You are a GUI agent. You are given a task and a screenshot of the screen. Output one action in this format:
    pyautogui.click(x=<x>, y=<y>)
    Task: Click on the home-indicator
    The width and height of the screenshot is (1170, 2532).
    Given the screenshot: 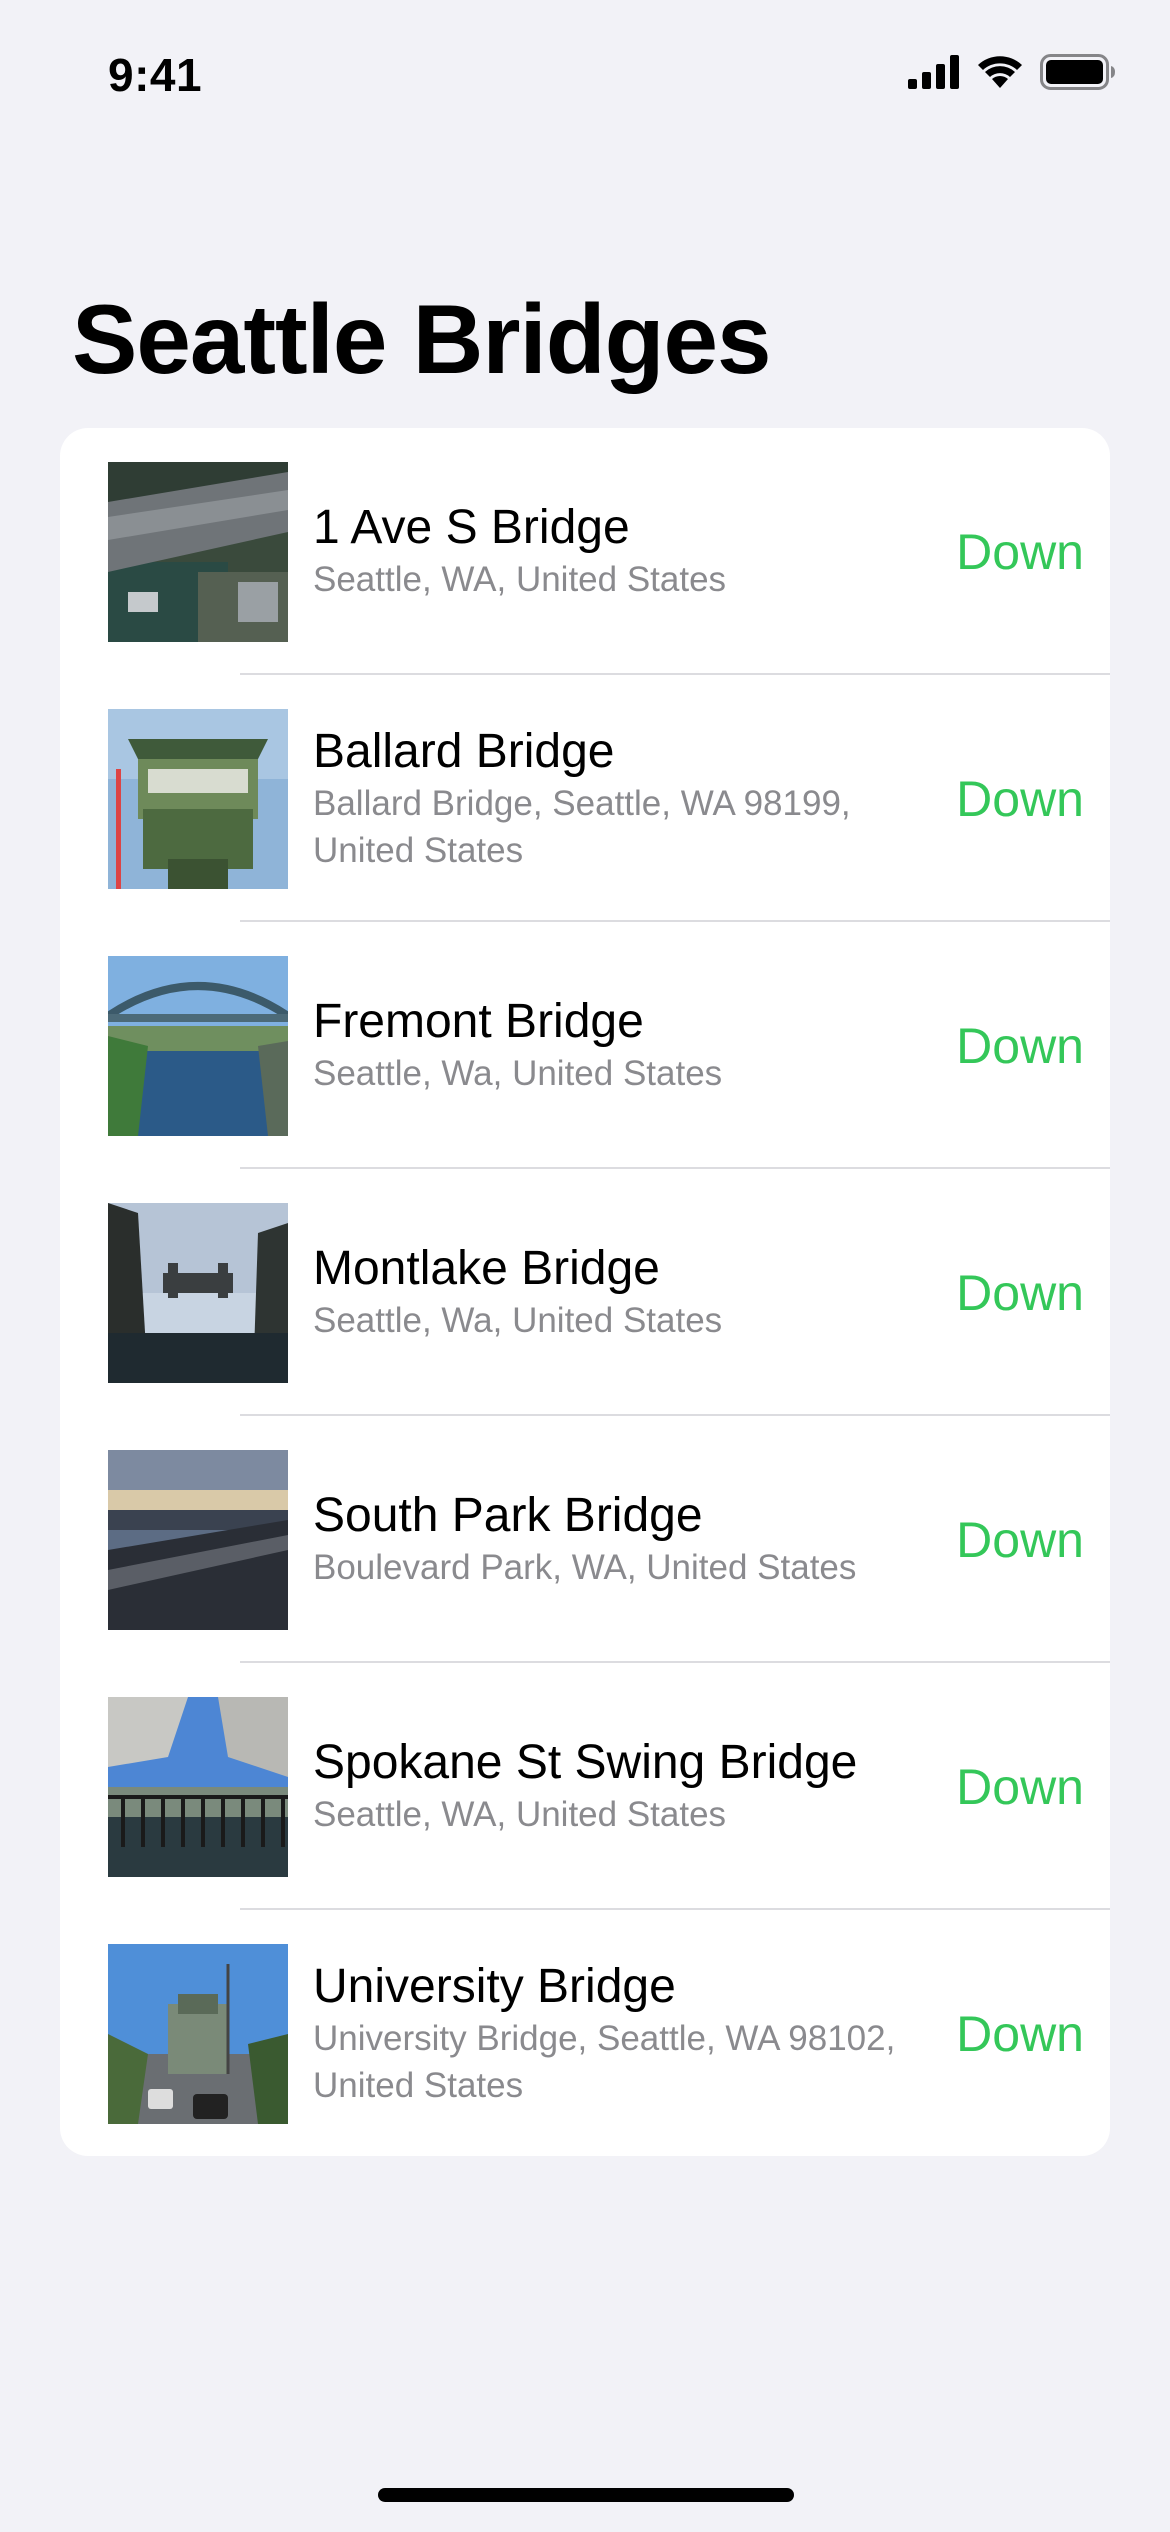 What is the action you would take?
    pyautogui.click(x=586, y=2495)
    